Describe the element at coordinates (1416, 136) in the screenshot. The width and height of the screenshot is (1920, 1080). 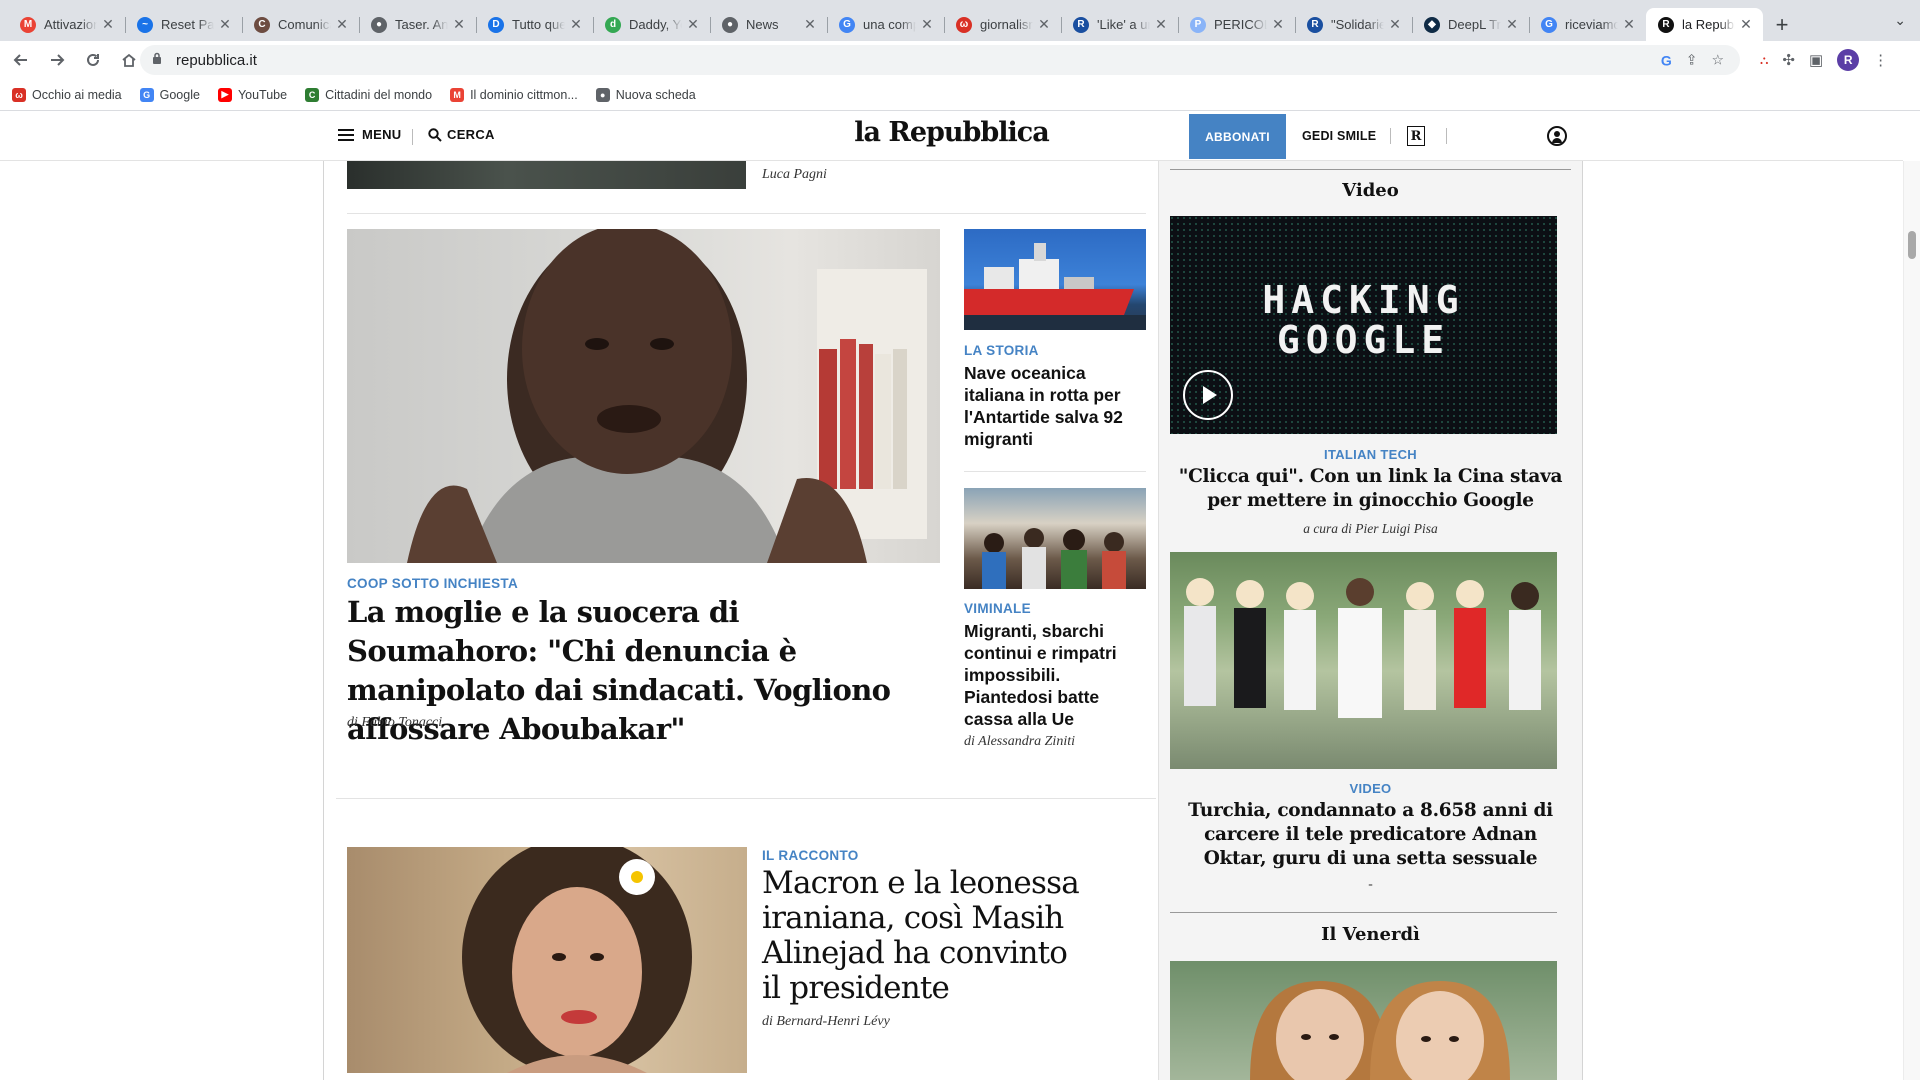
I see `repubblica-r-icon: R` at that location.